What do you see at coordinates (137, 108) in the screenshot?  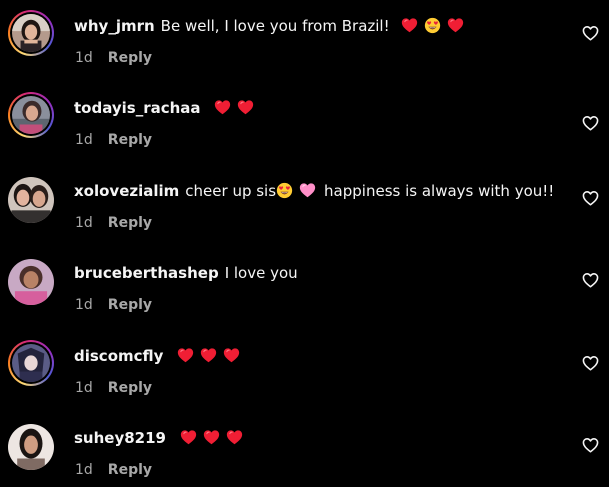 I see `comment-username: todayis_rachaa` at bounding box center [137, 108].